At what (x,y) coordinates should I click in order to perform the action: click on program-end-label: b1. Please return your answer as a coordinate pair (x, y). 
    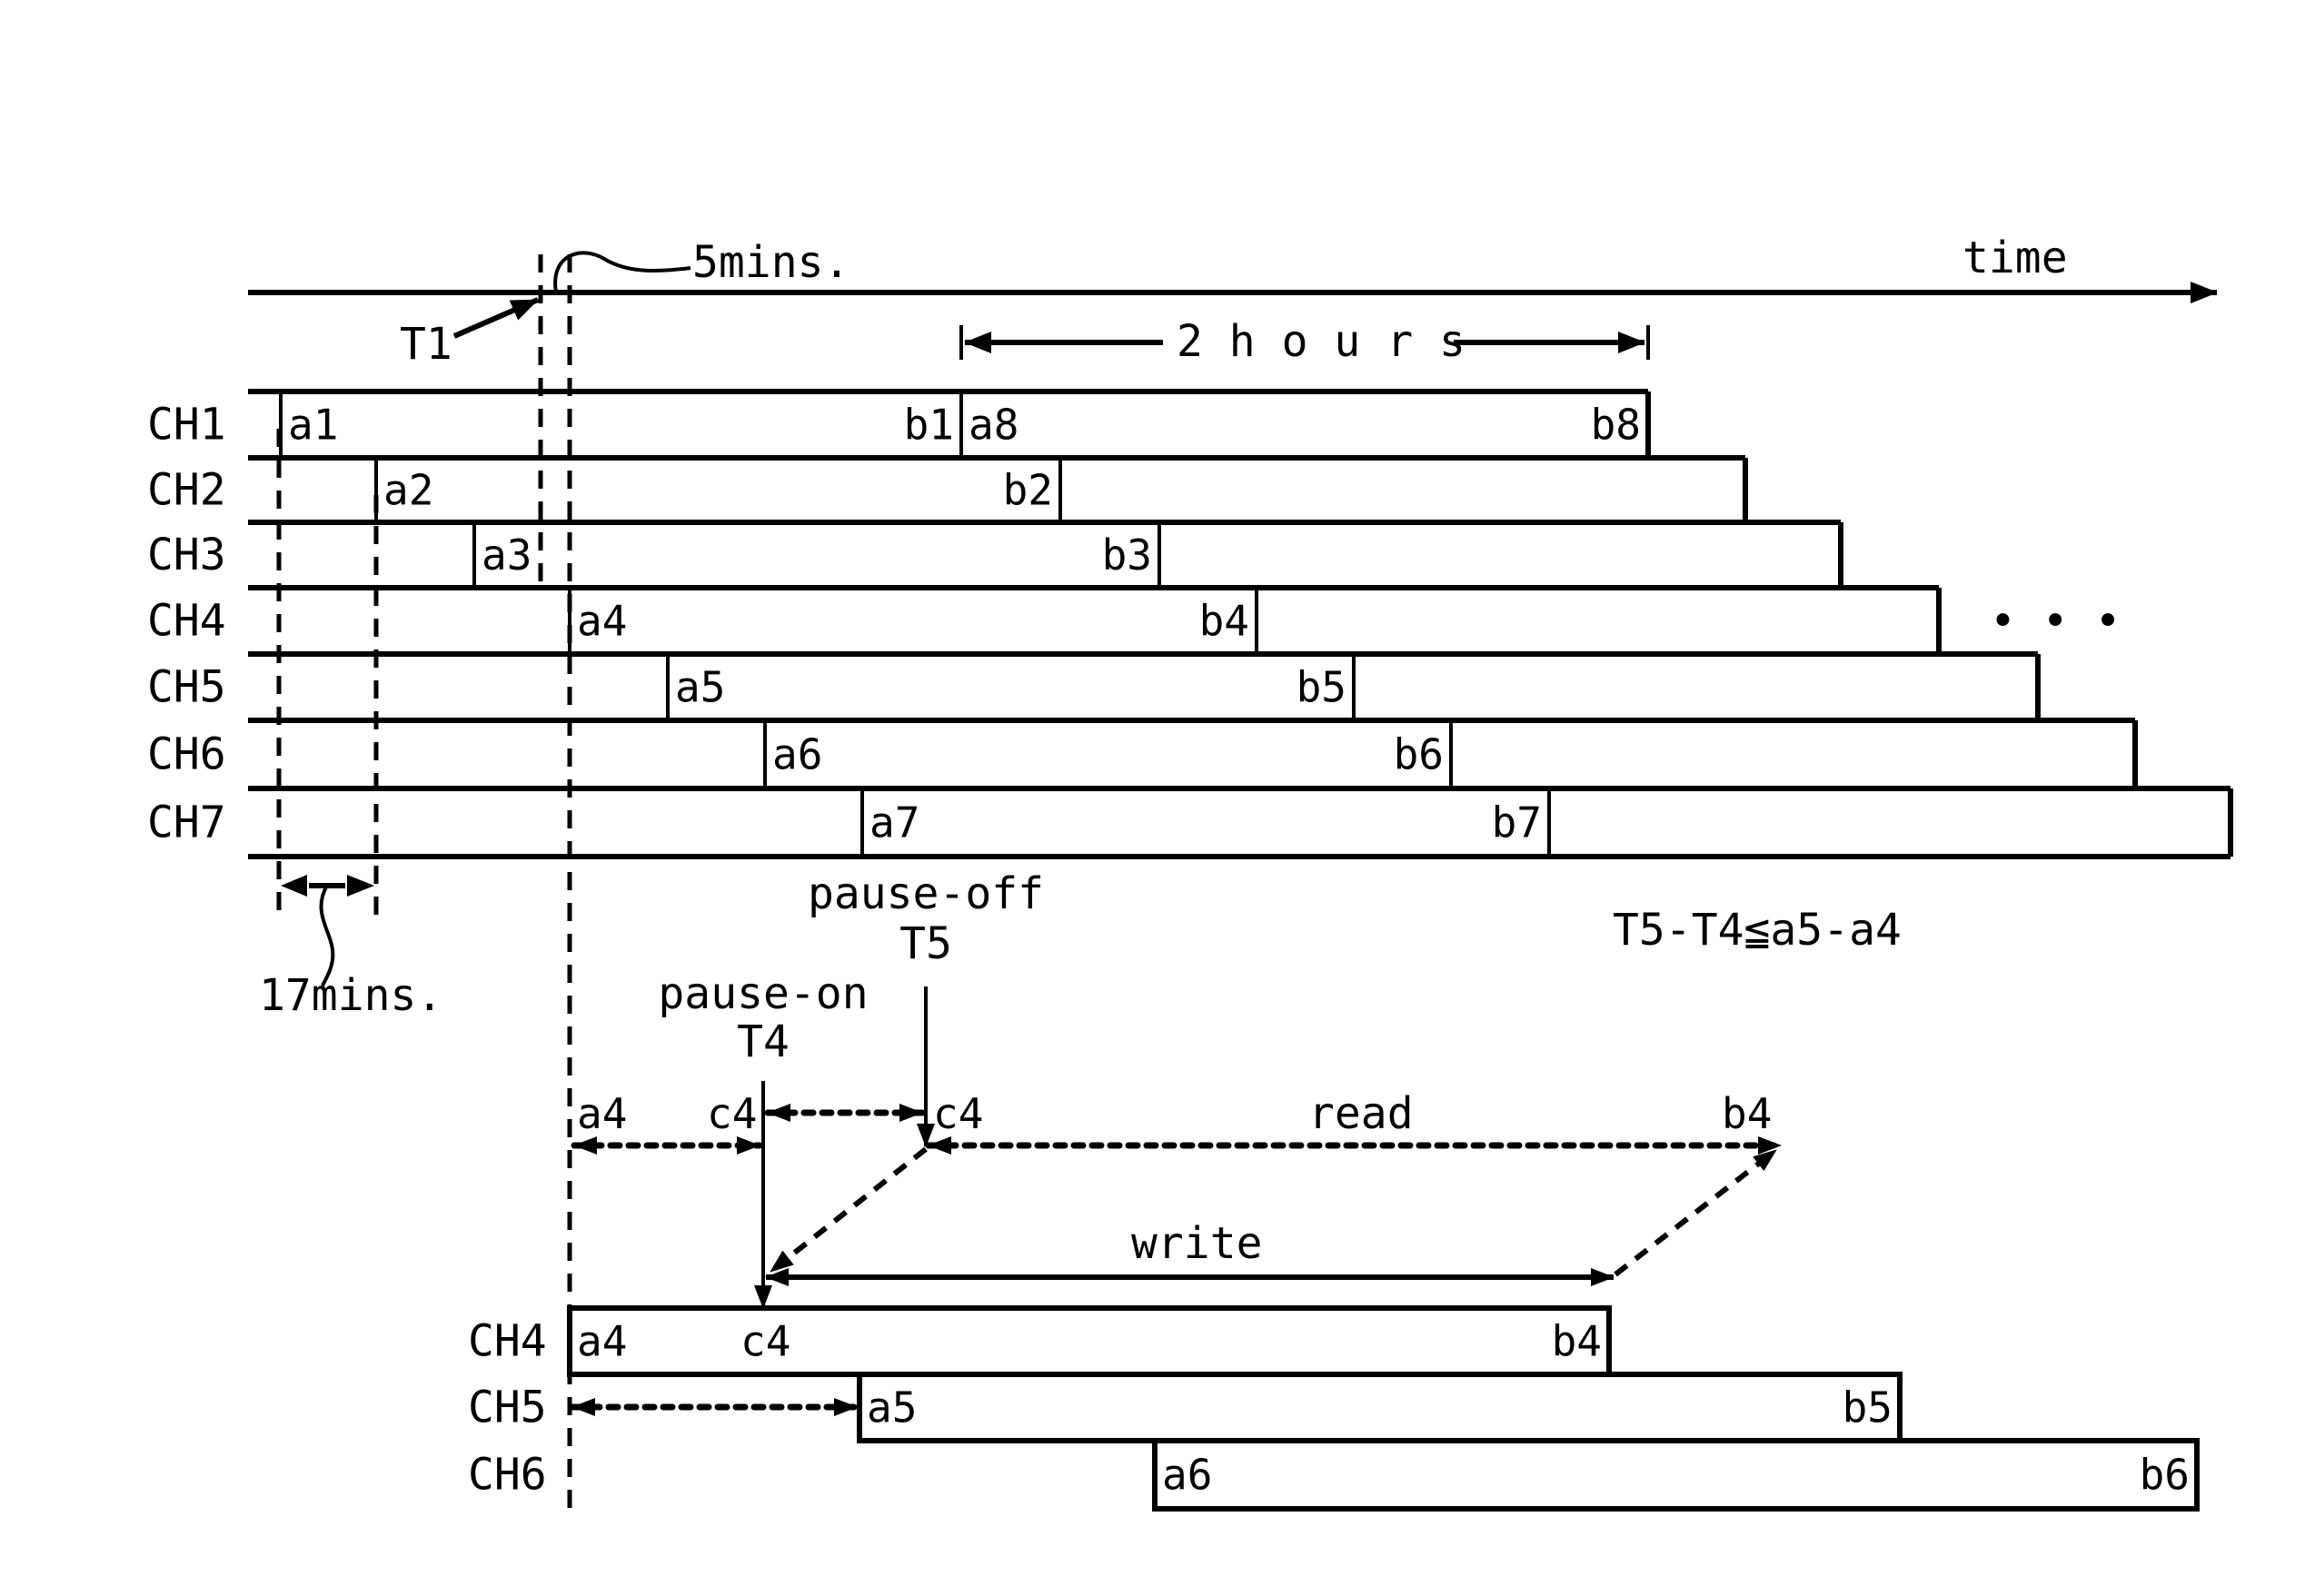
    Looking at the image, I should click on (929, 425).